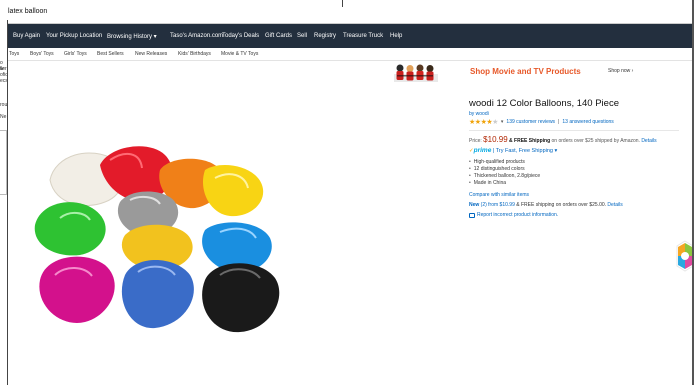 The image size is (694, 385). What do you see at coordinates (27, 11) in the screenshot?
I see `search-input: latex balloon` at bounding box center [27, 11].